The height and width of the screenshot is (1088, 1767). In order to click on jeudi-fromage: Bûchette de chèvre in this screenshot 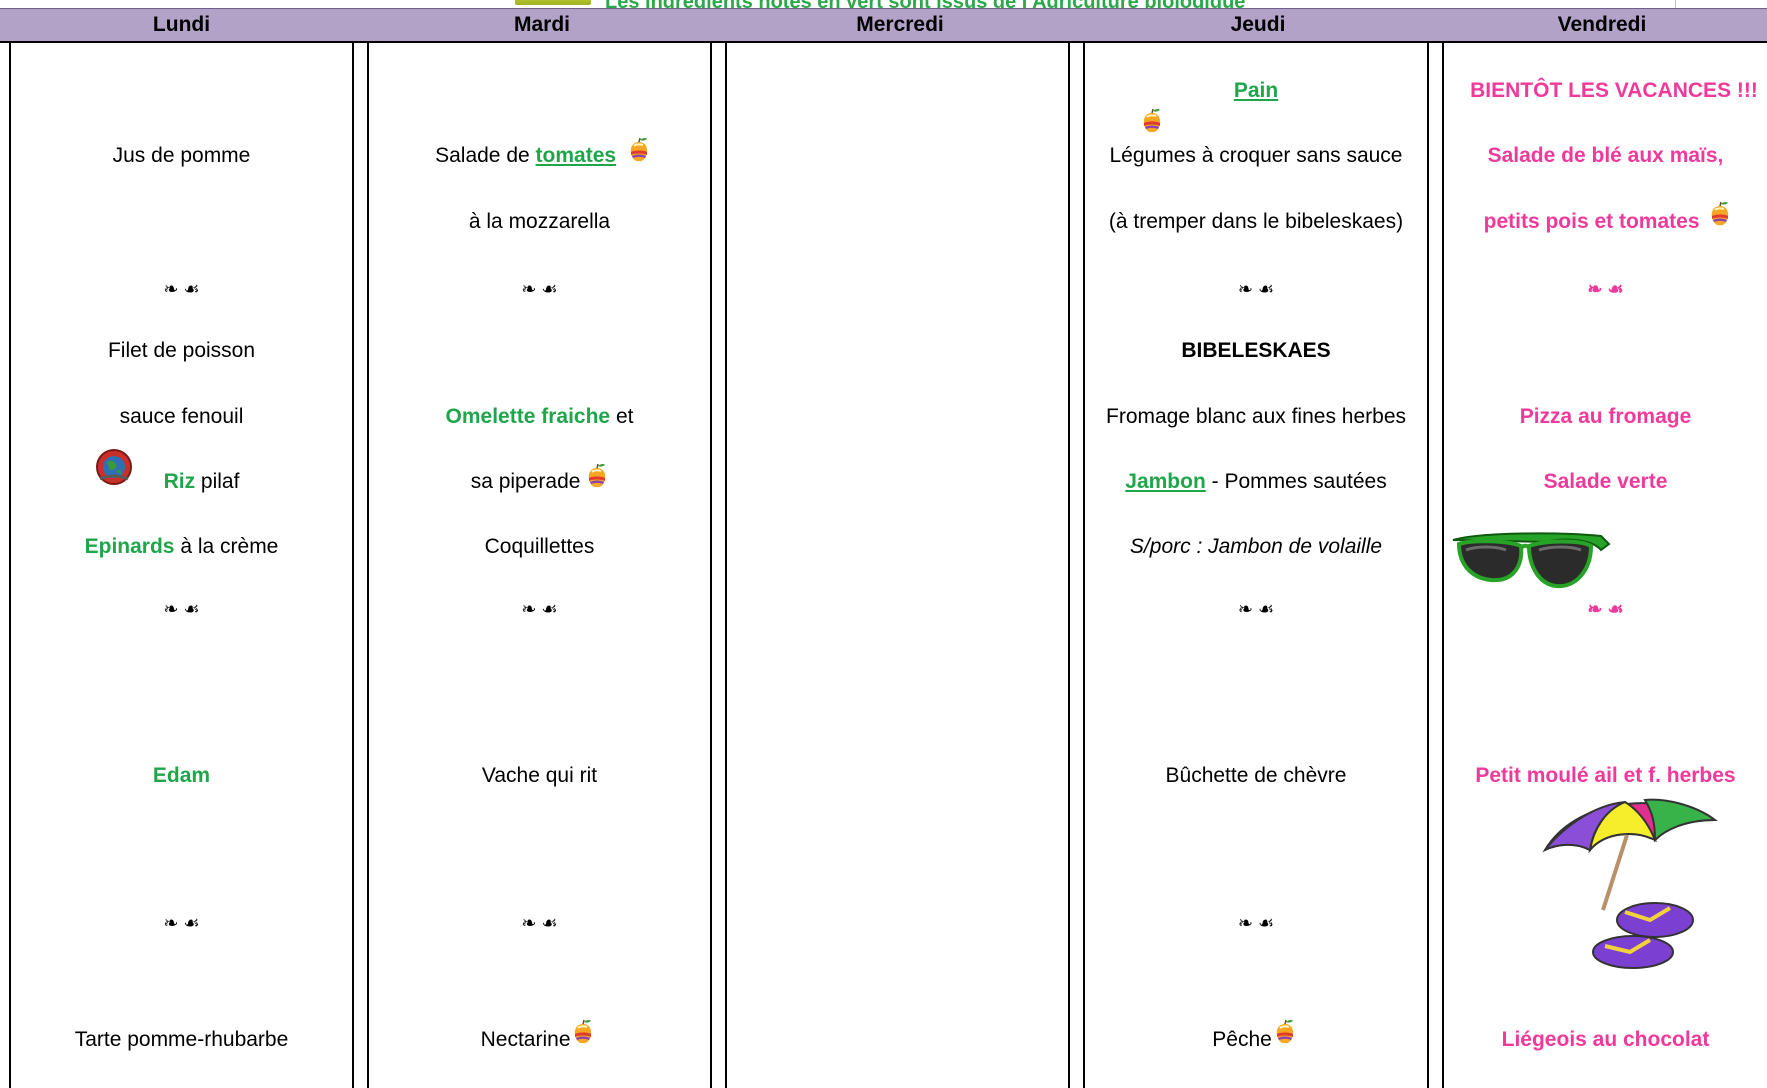, I will do `click(1256, 775)`.